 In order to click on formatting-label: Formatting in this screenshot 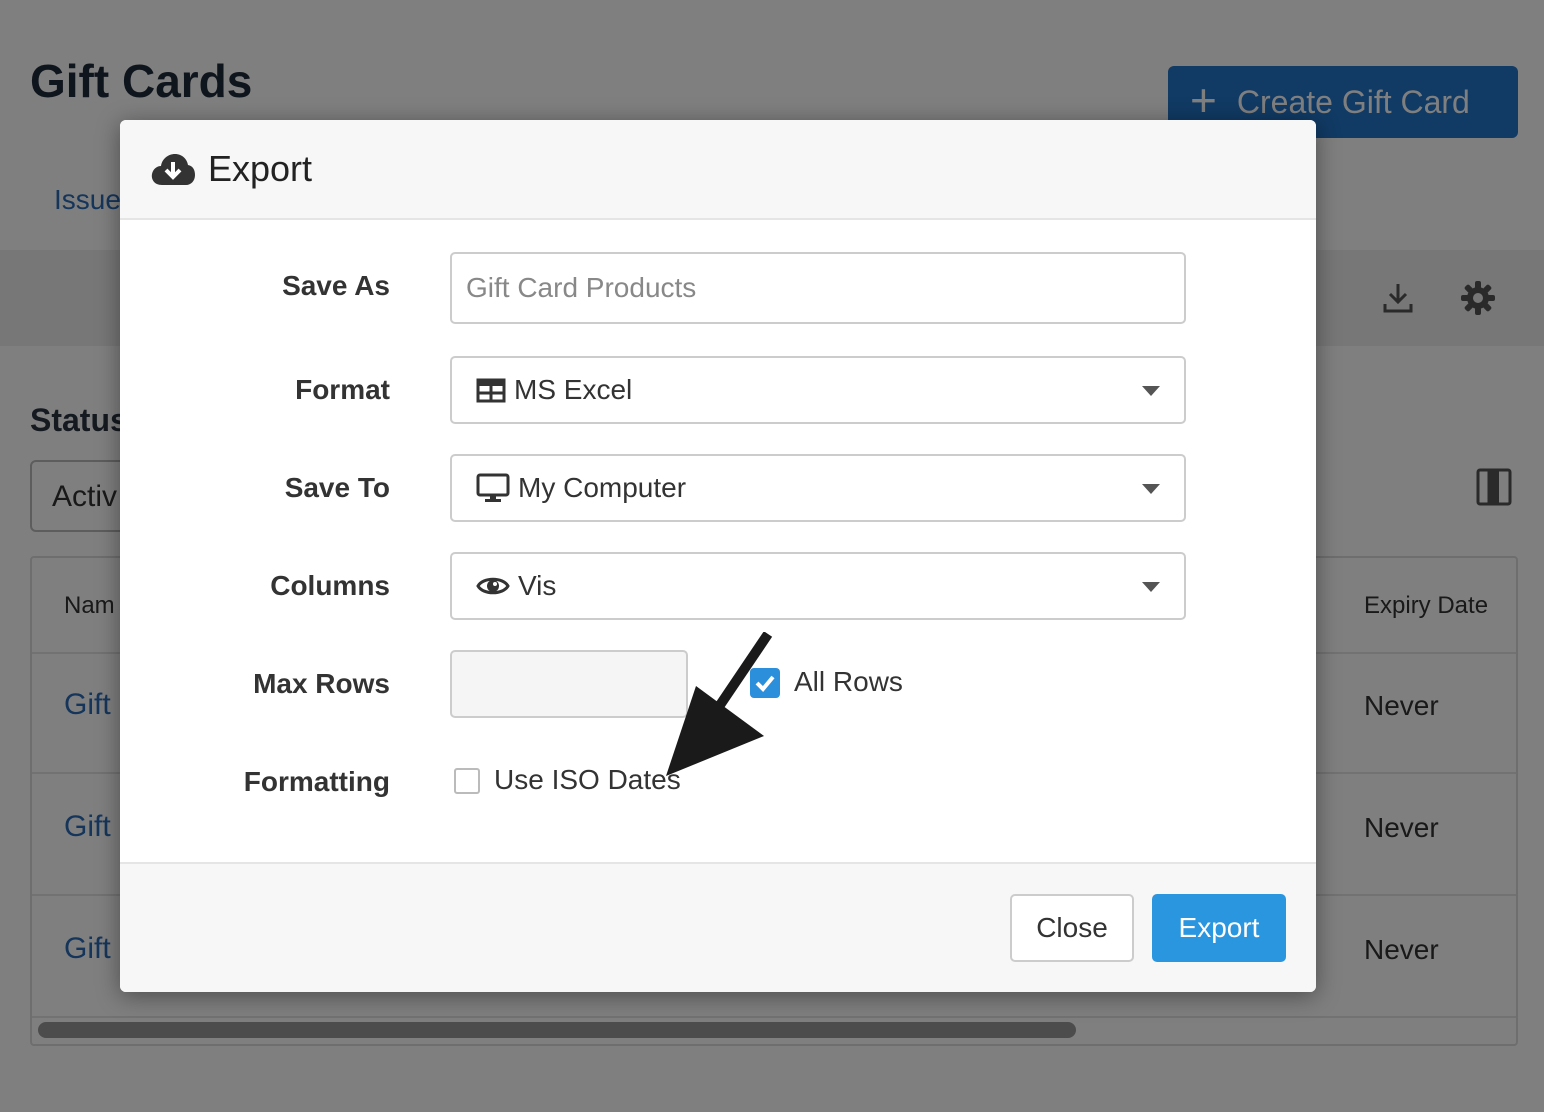, I will do `click(316, 781)`.